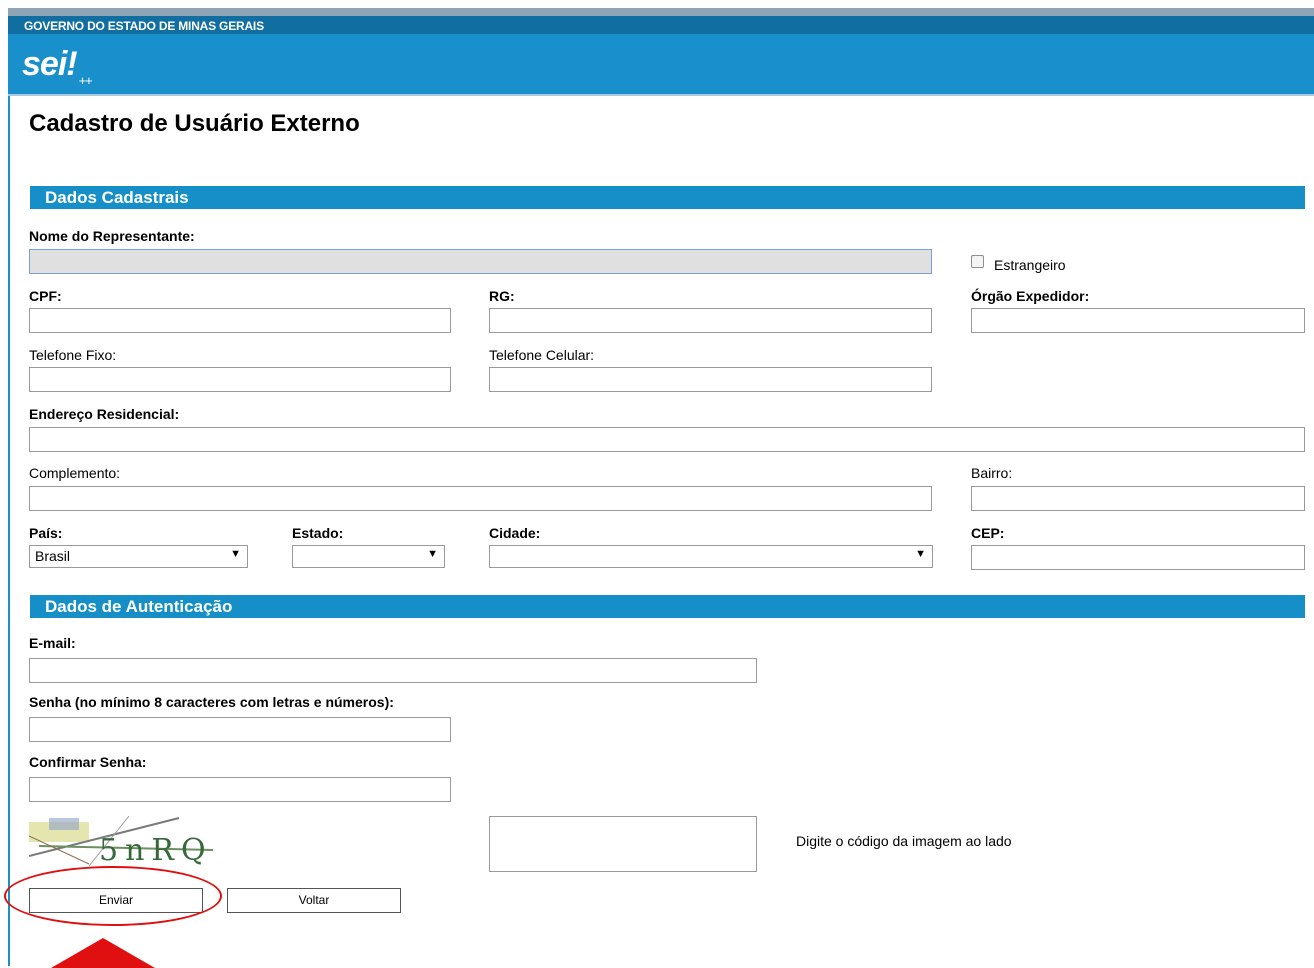 The width and height of the screenshot is (1314, 968). Describe the element at coordinates (53, 556) in the screenshot. I see `pais-selected-value: Brasil` at that location.